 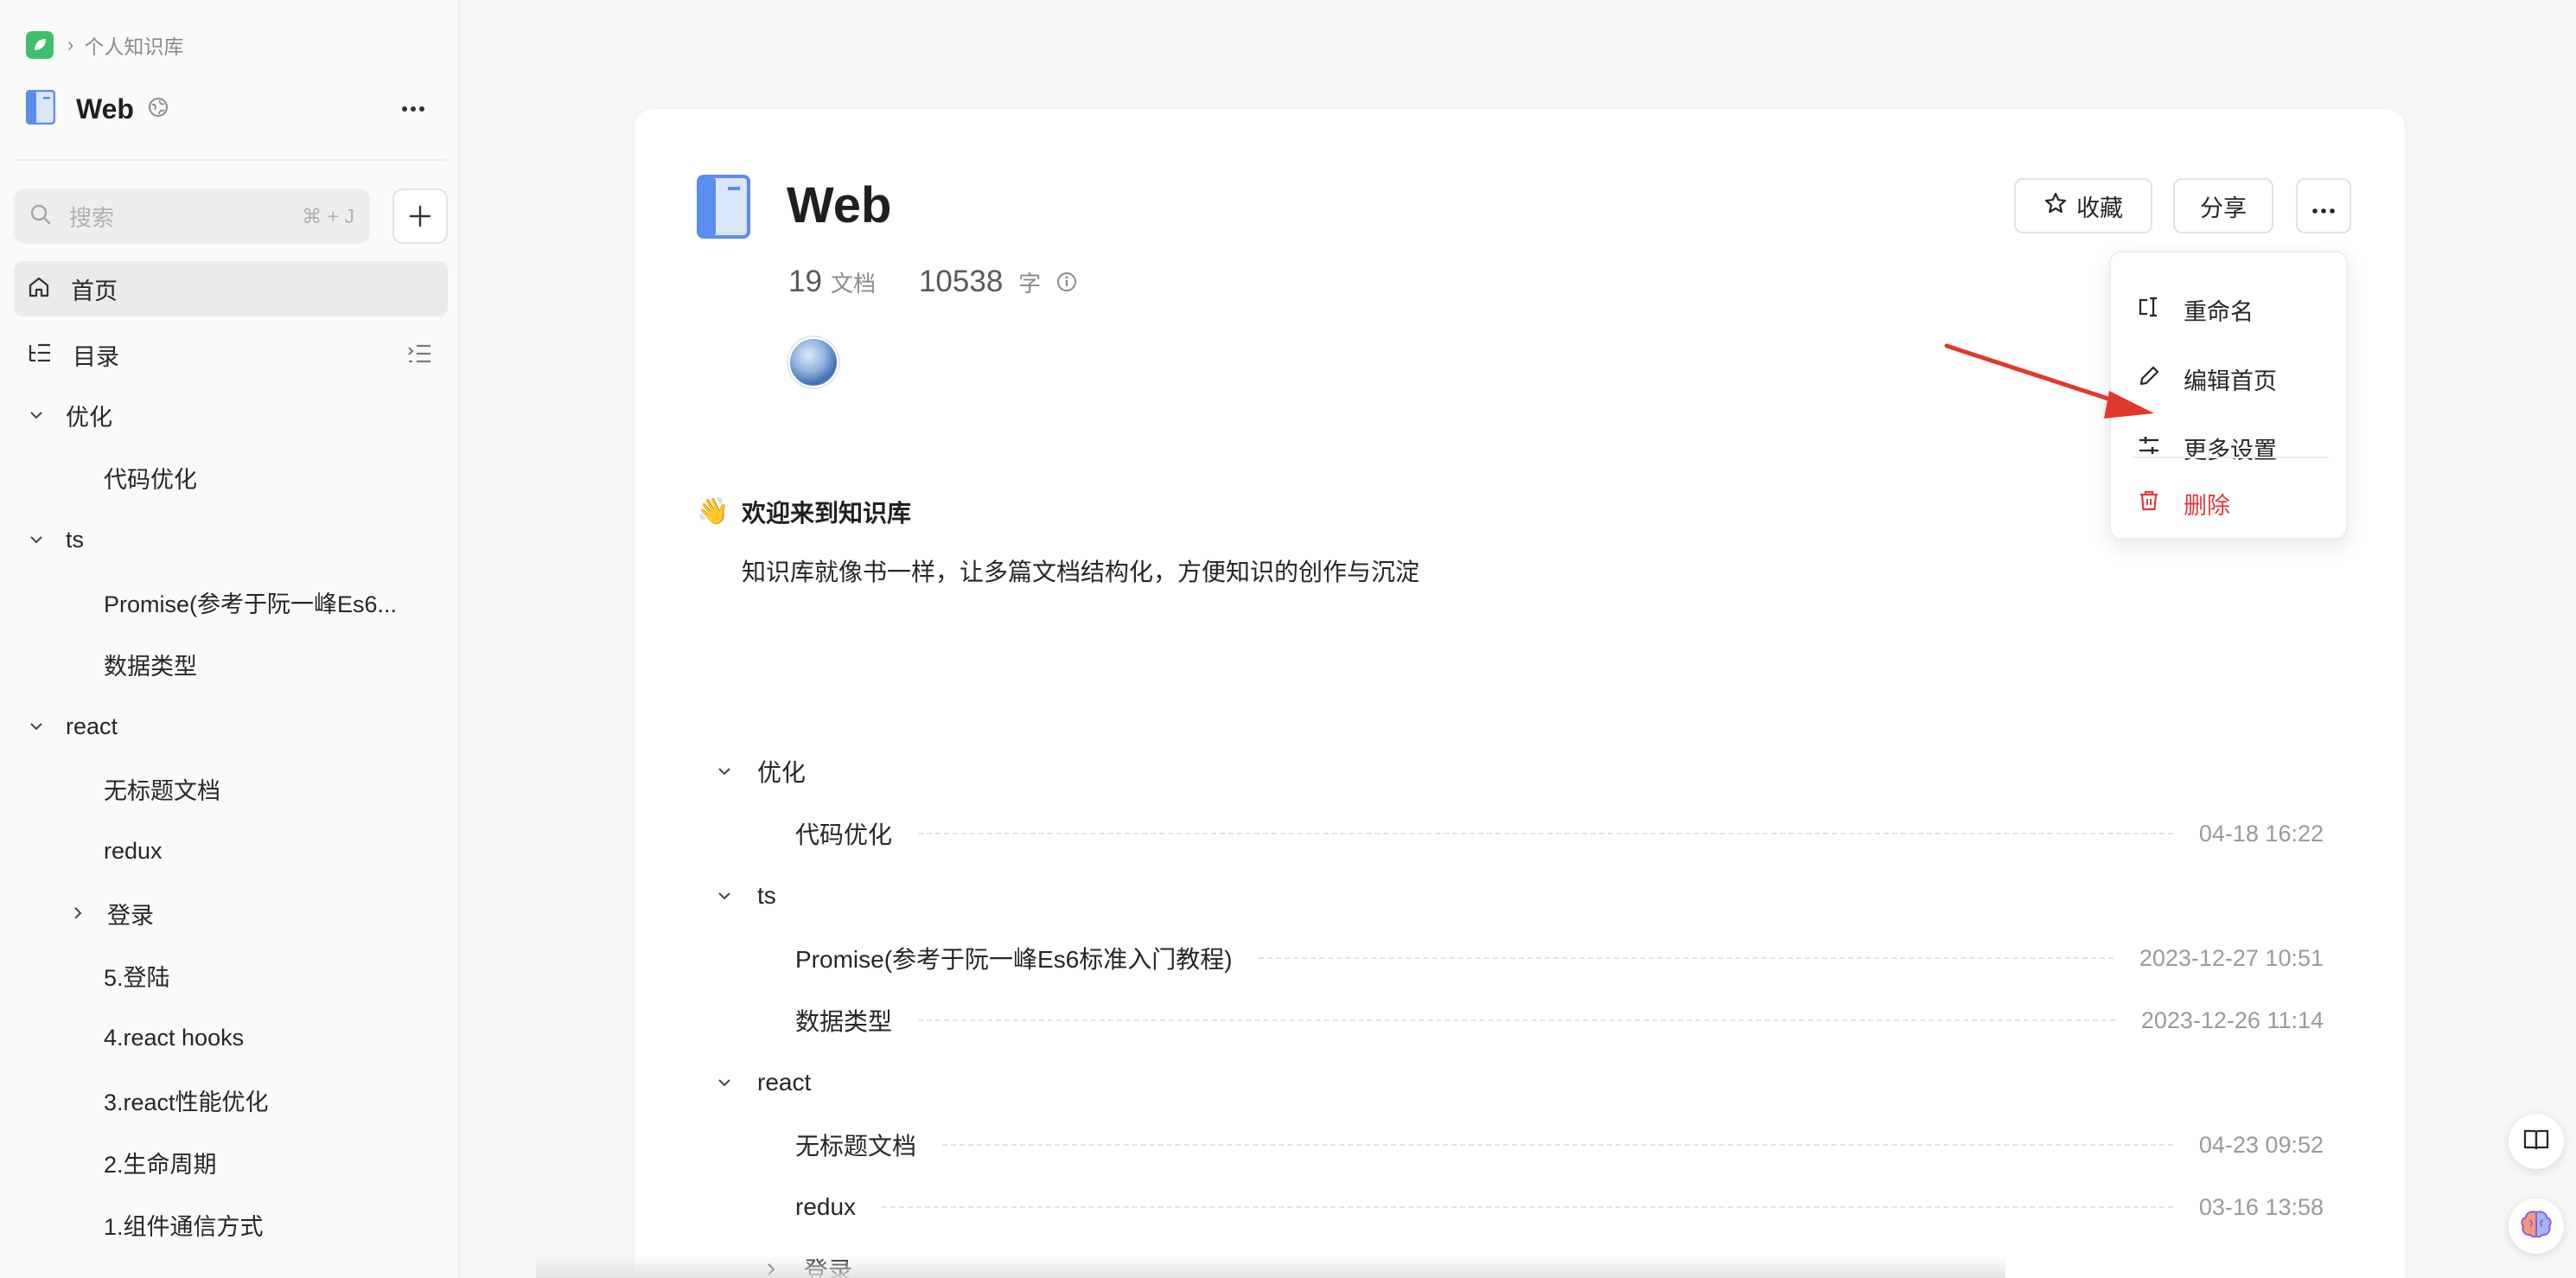 I want to click on favorite-button: 收藏, so click(x=2083, y=205).